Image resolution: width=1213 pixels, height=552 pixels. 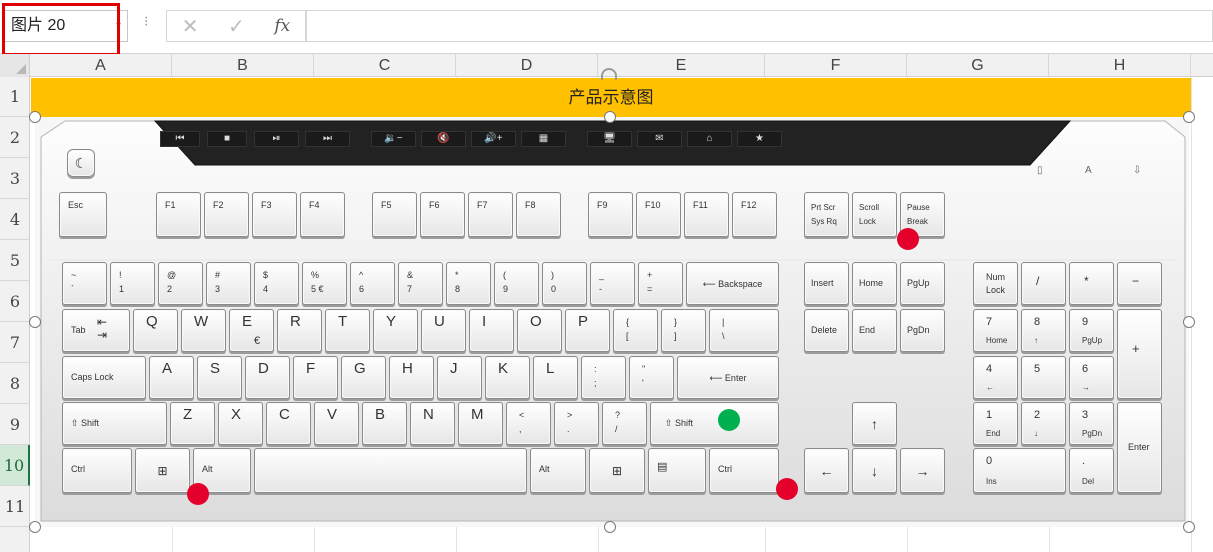 What do you see at coordinates (706, 214) in the screenshot?
I see `key-f11: F11` at bounding box center [706, 214].